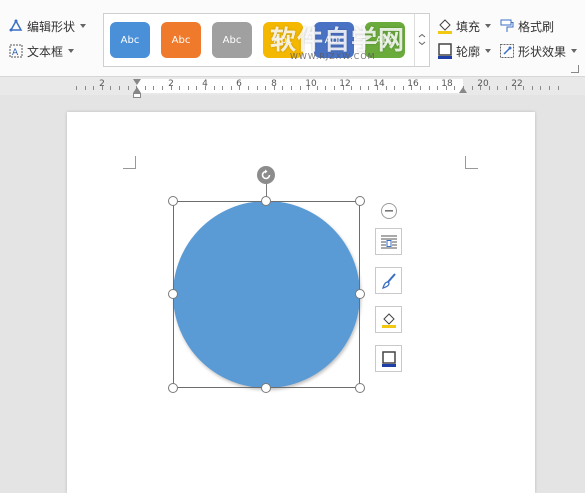 The image size is (585, 493). I want to click on layout-options-button, so click(388, 241).